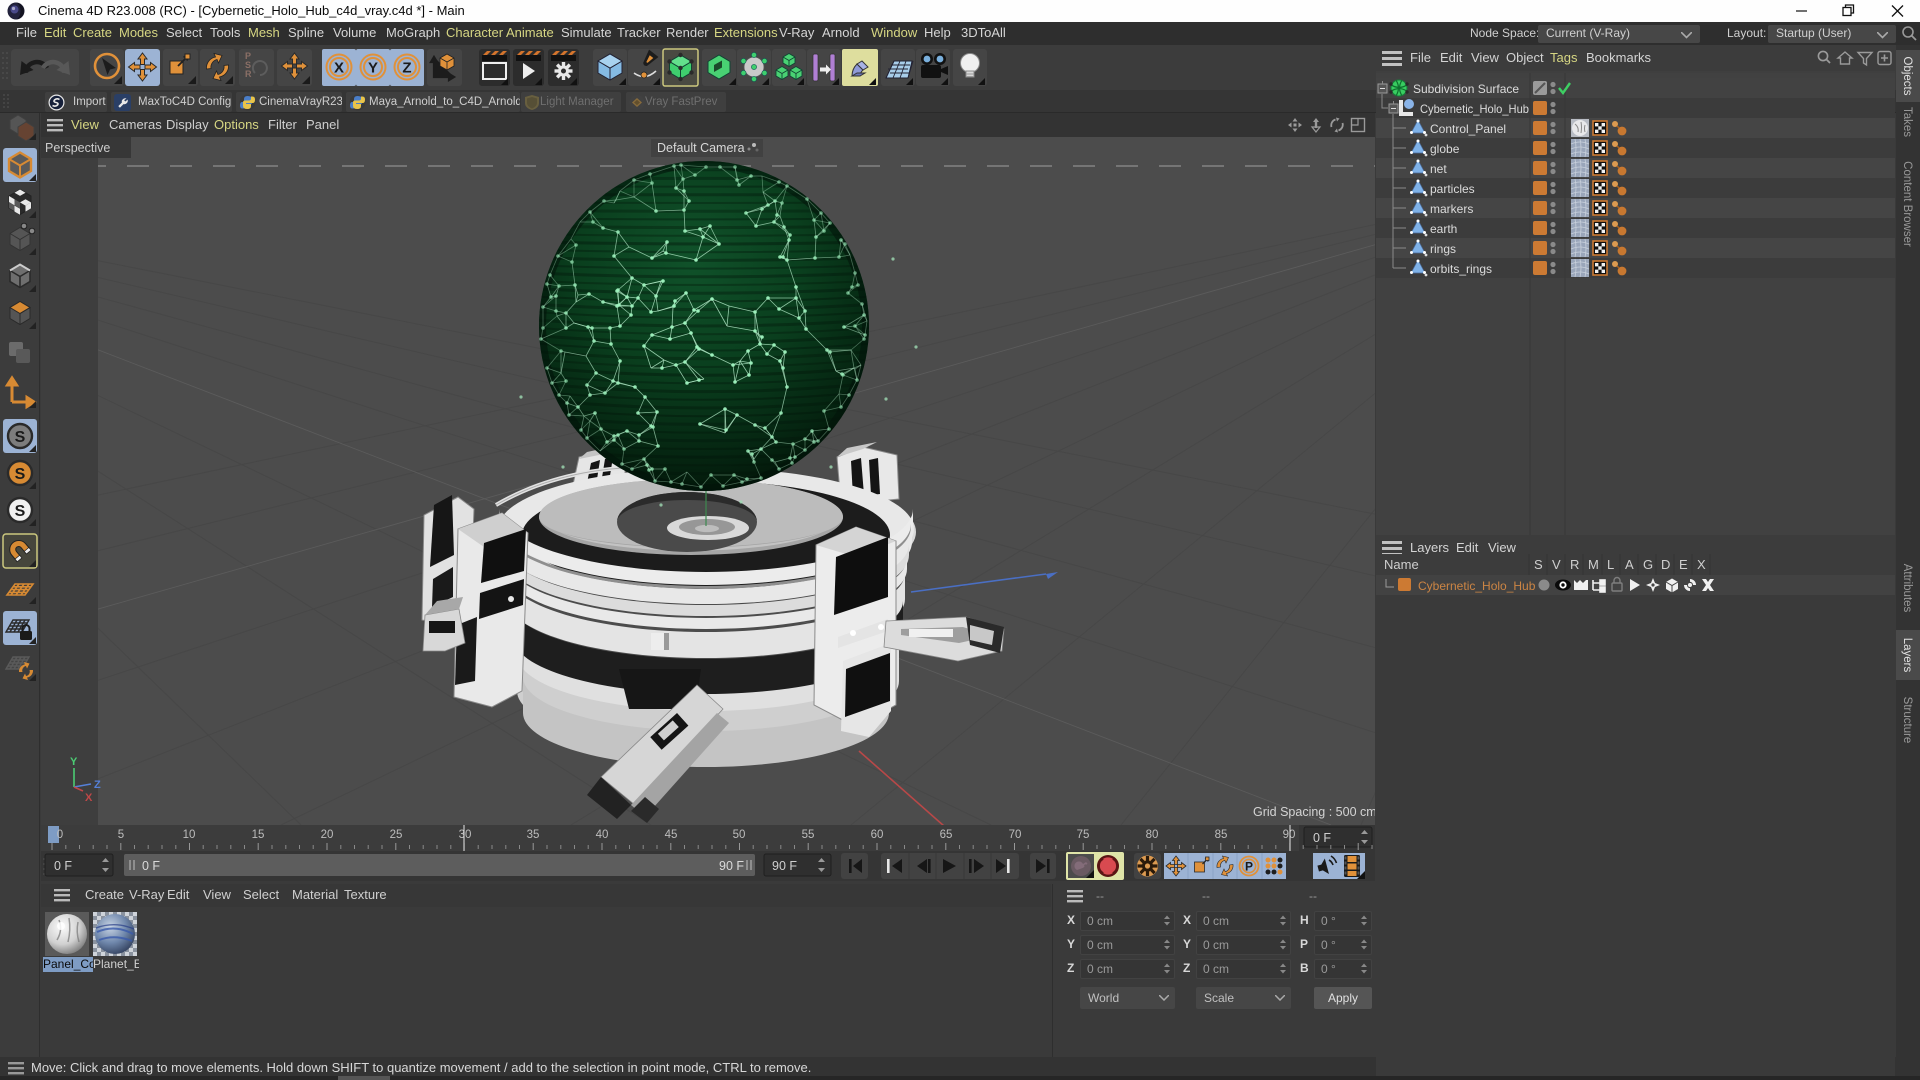 The height and width of the screenshot is (1080, 1920). What do you see at coordinates (1468, 129) in the screenshot?
I see `svg-text: Control_Panel` at bounding box center [1468, 129].